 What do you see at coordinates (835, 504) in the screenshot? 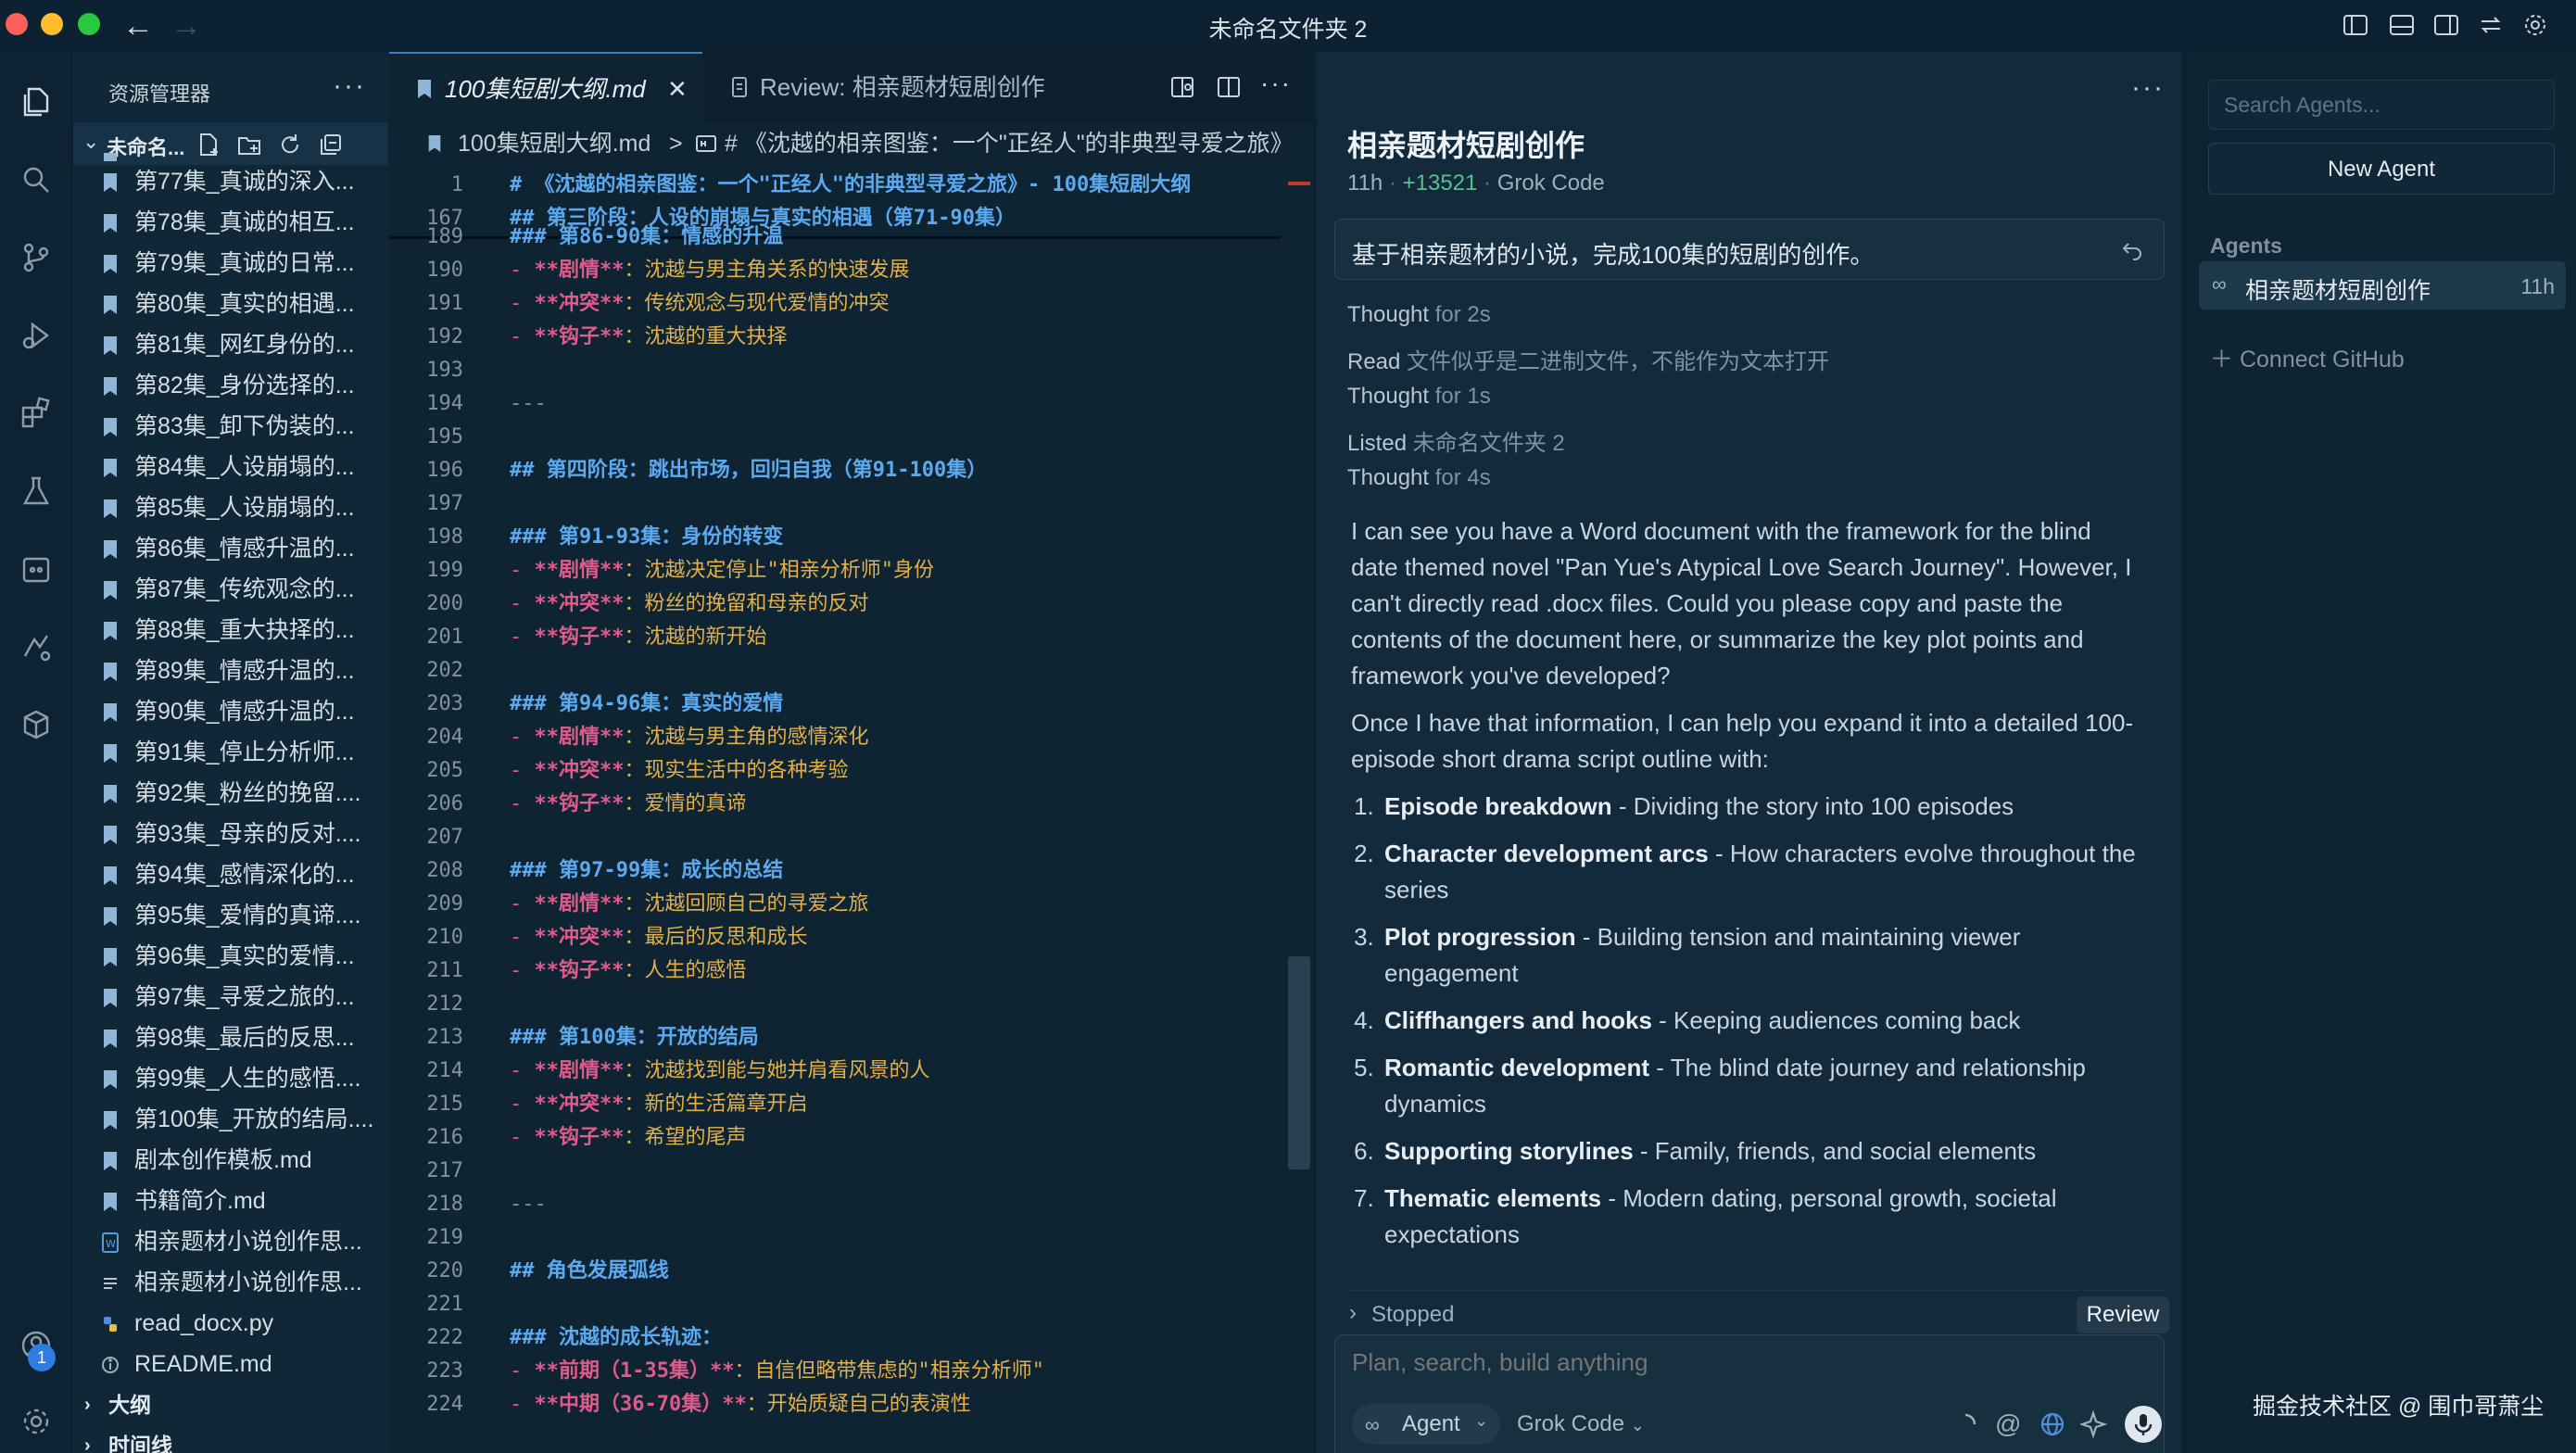
I see `code-line: 197` at bounding box center [835, 504].